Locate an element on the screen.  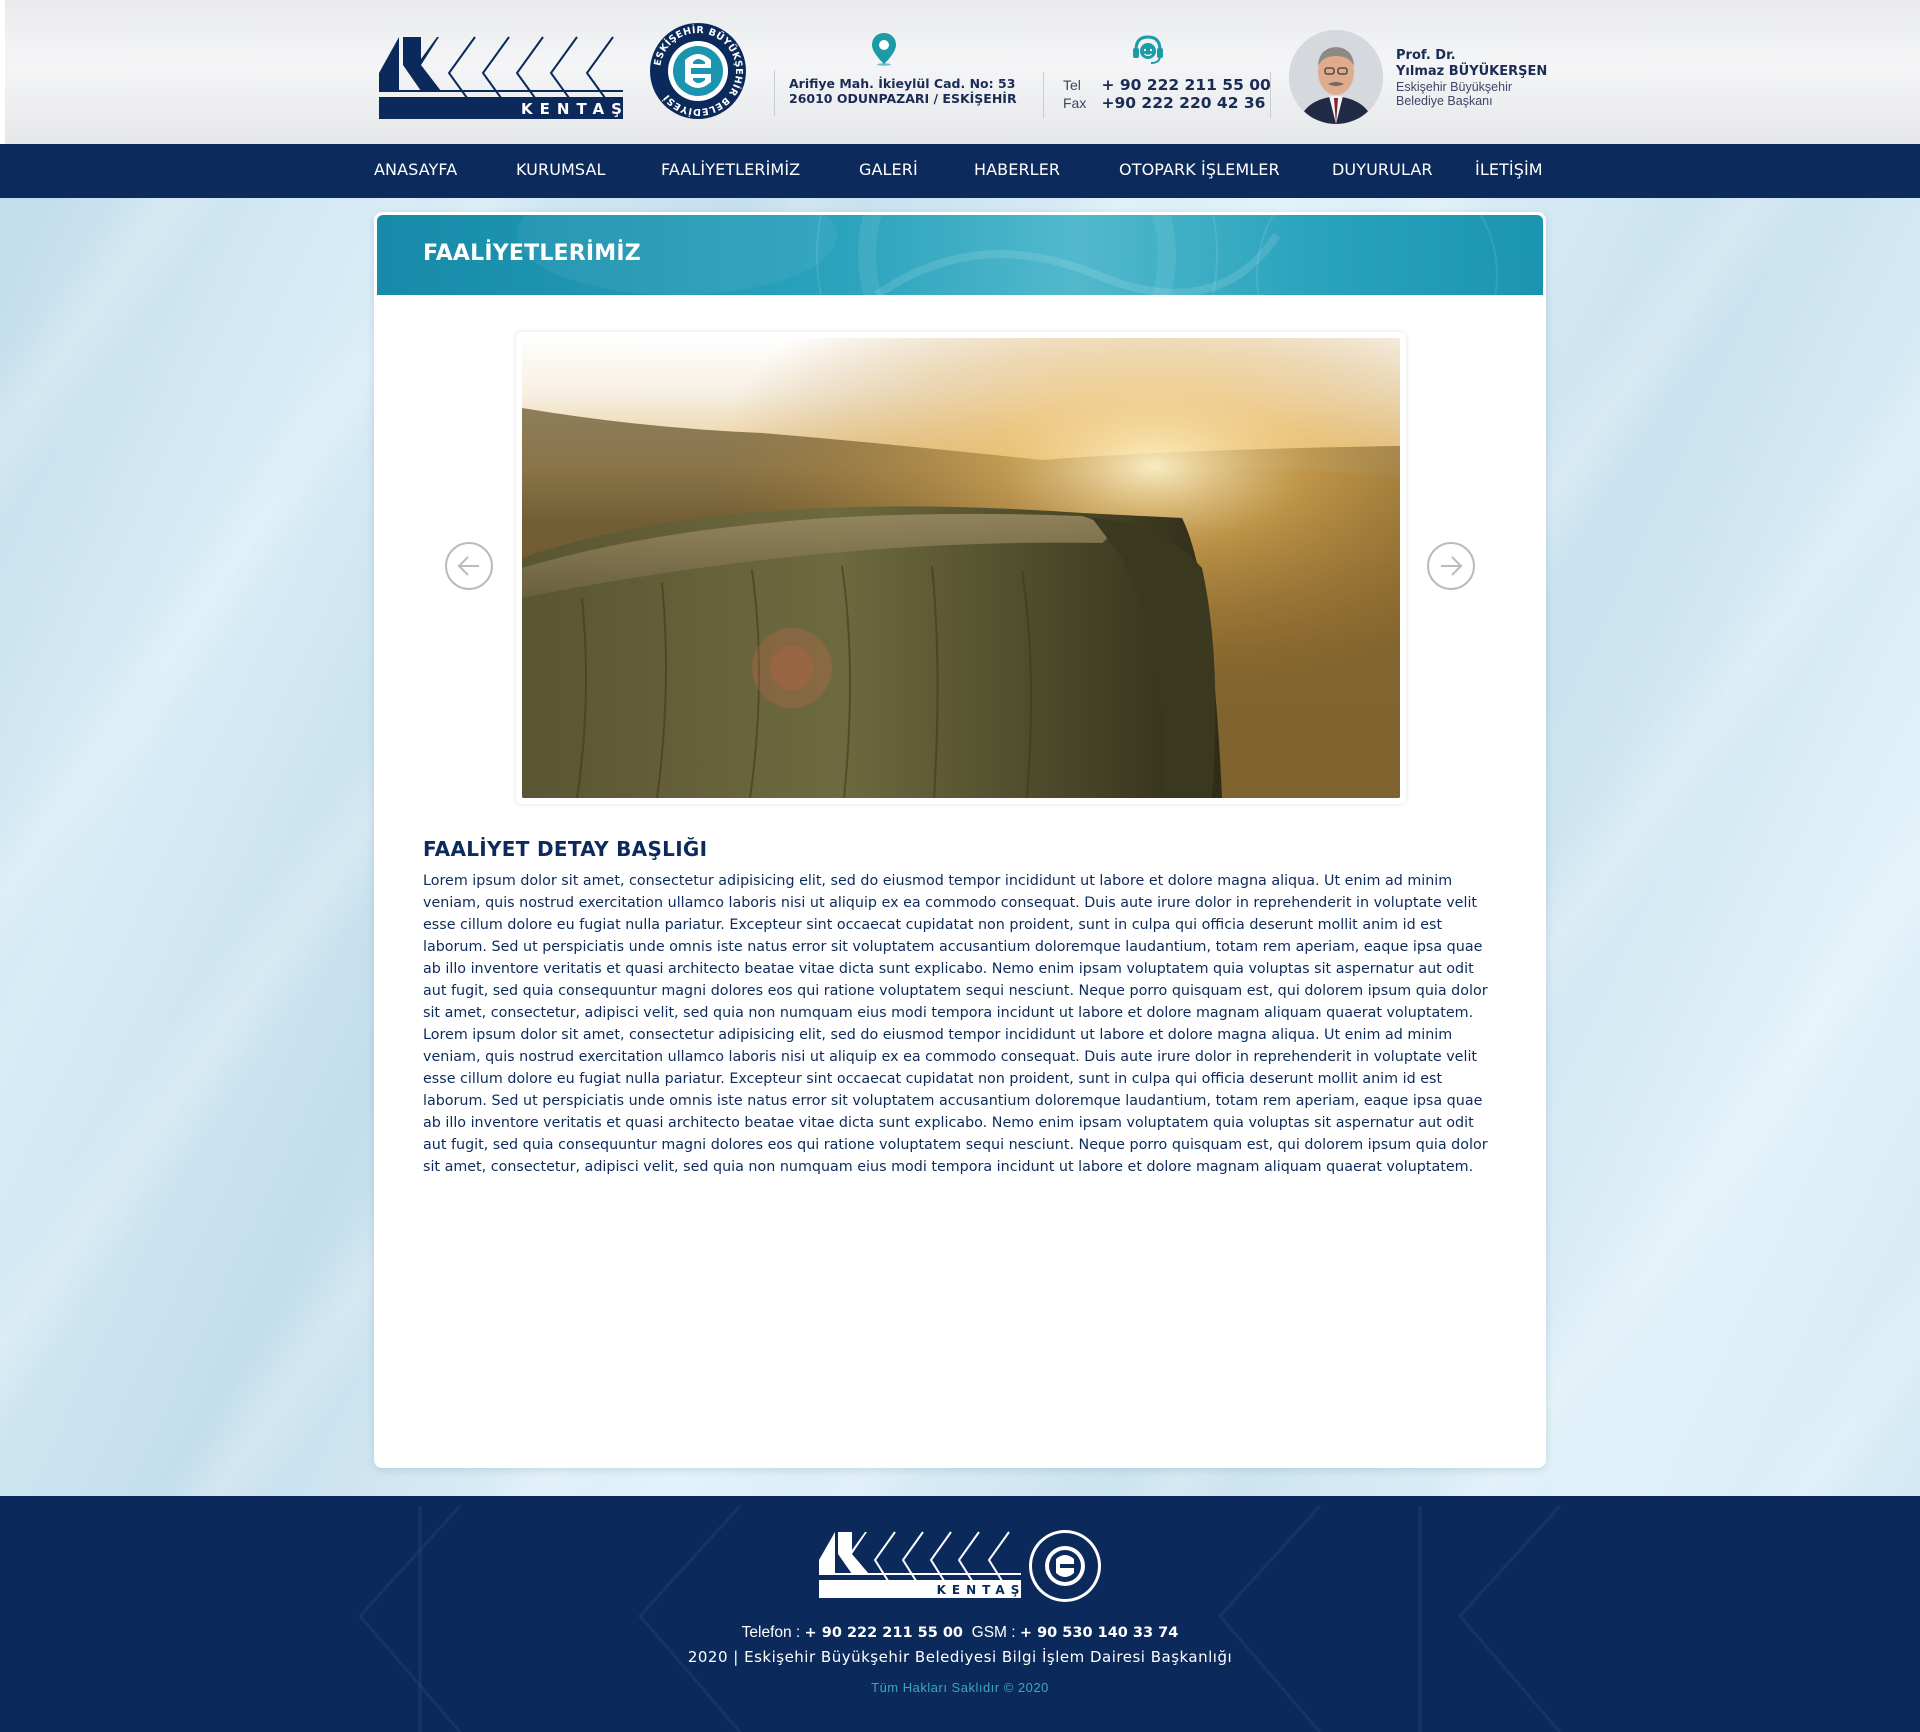
kentas-logo: KENTAŞ is located at coordinates (501, 78).